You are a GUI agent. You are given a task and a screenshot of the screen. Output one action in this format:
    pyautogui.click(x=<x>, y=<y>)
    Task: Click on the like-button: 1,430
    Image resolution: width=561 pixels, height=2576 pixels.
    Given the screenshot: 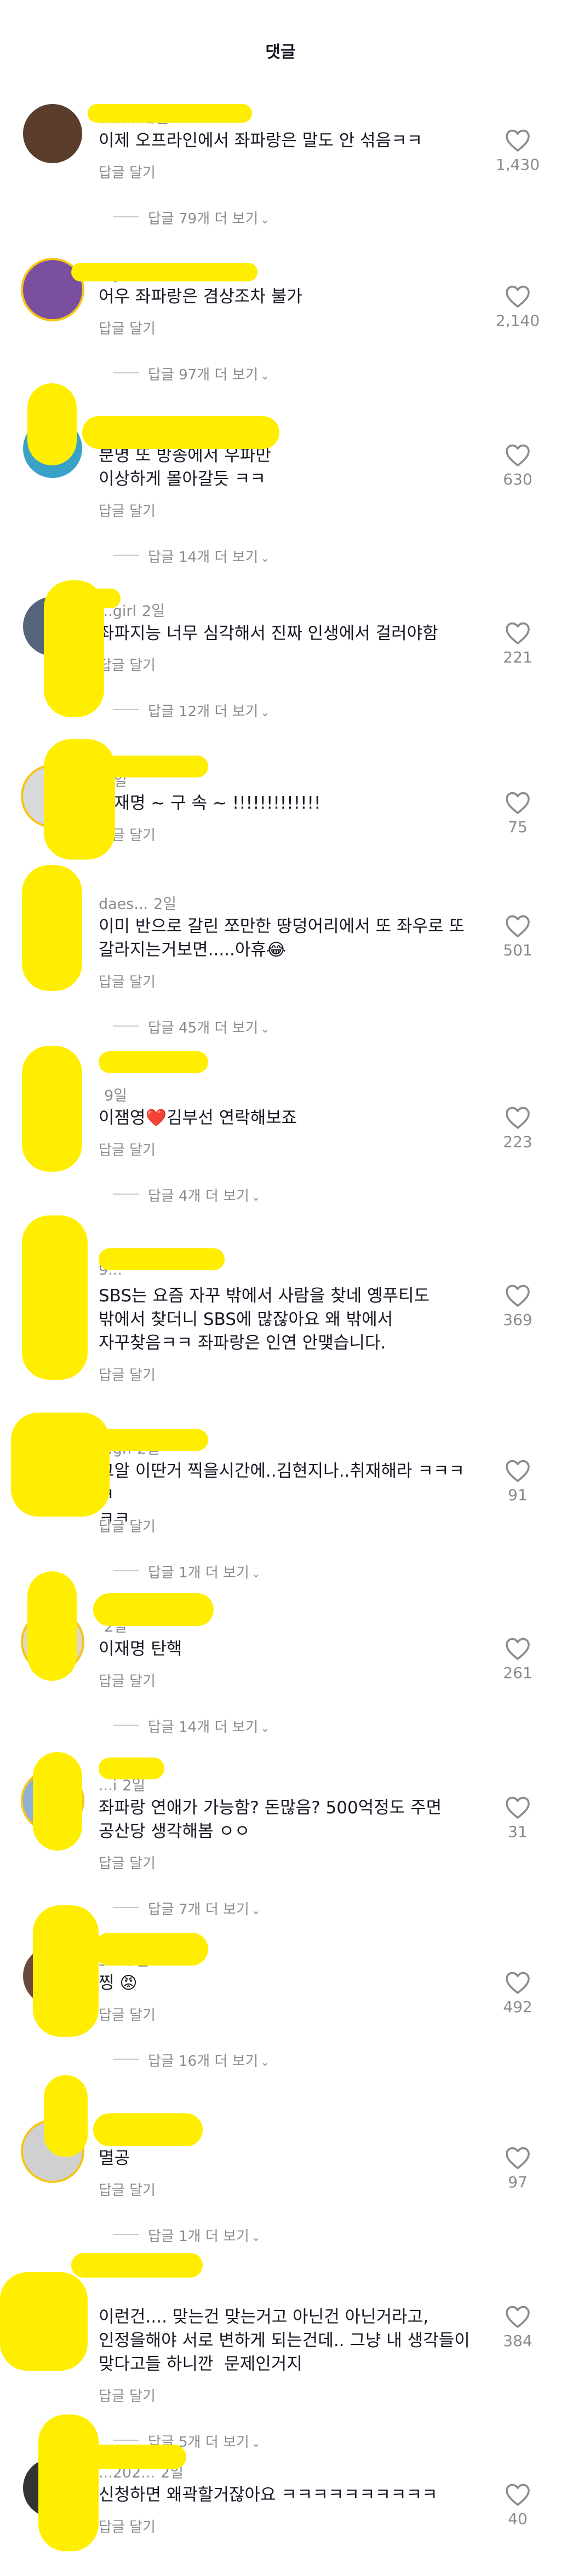 What is the action you would take?
    pyautogui.click(x=517, y=151)
    